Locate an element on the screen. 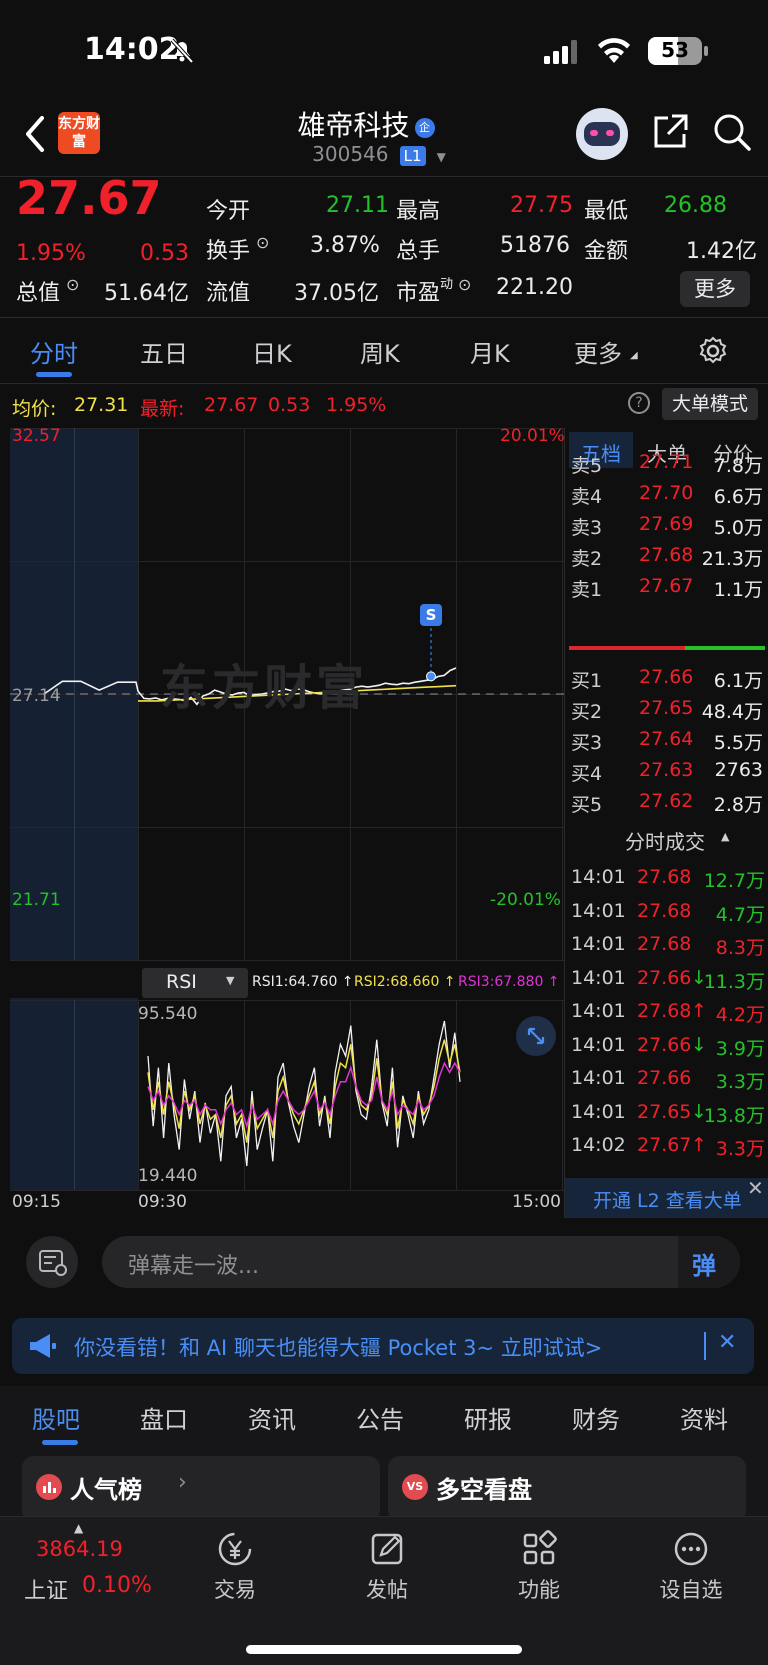 This screenshot has width=768, height=1665. ask-level: 卖5 is located at coordinates (587, 466).